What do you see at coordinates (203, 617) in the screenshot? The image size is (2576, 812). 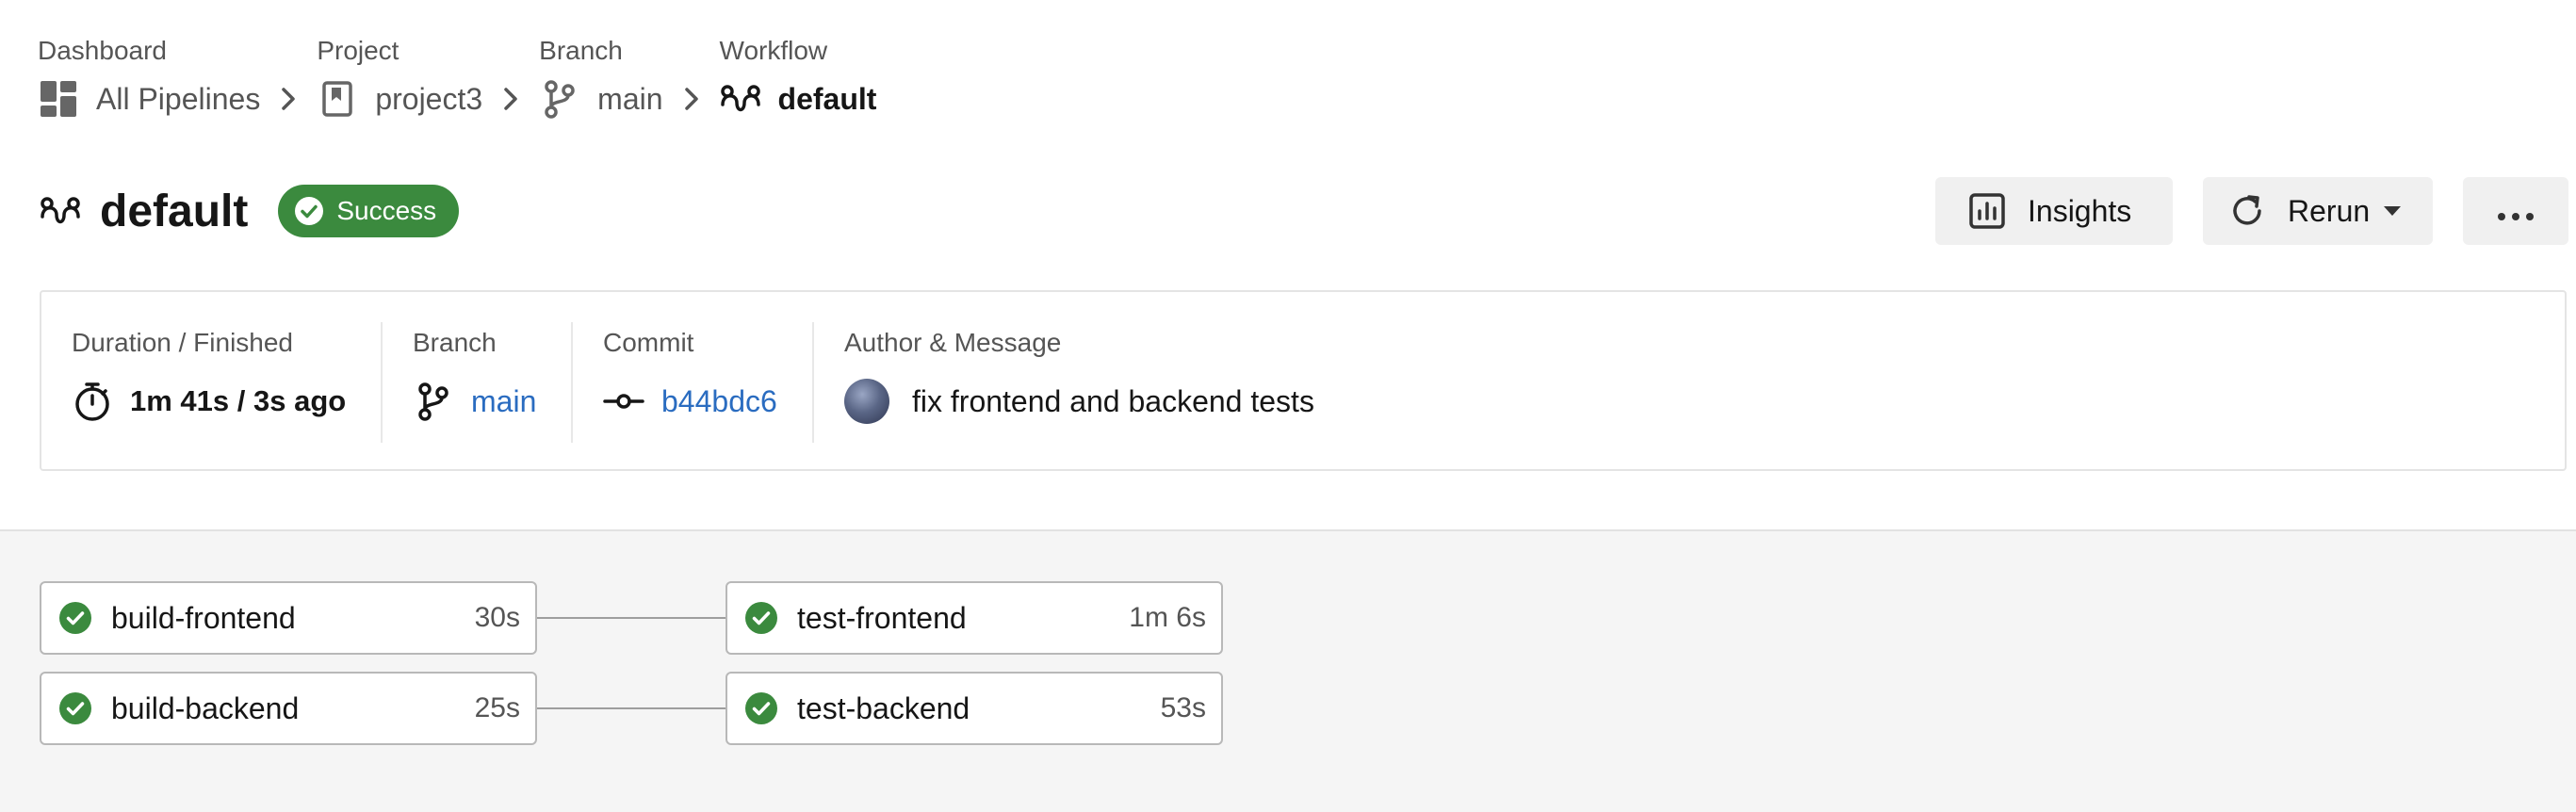 I see `job-name: build-frontend` at bounding box center [203, 617].